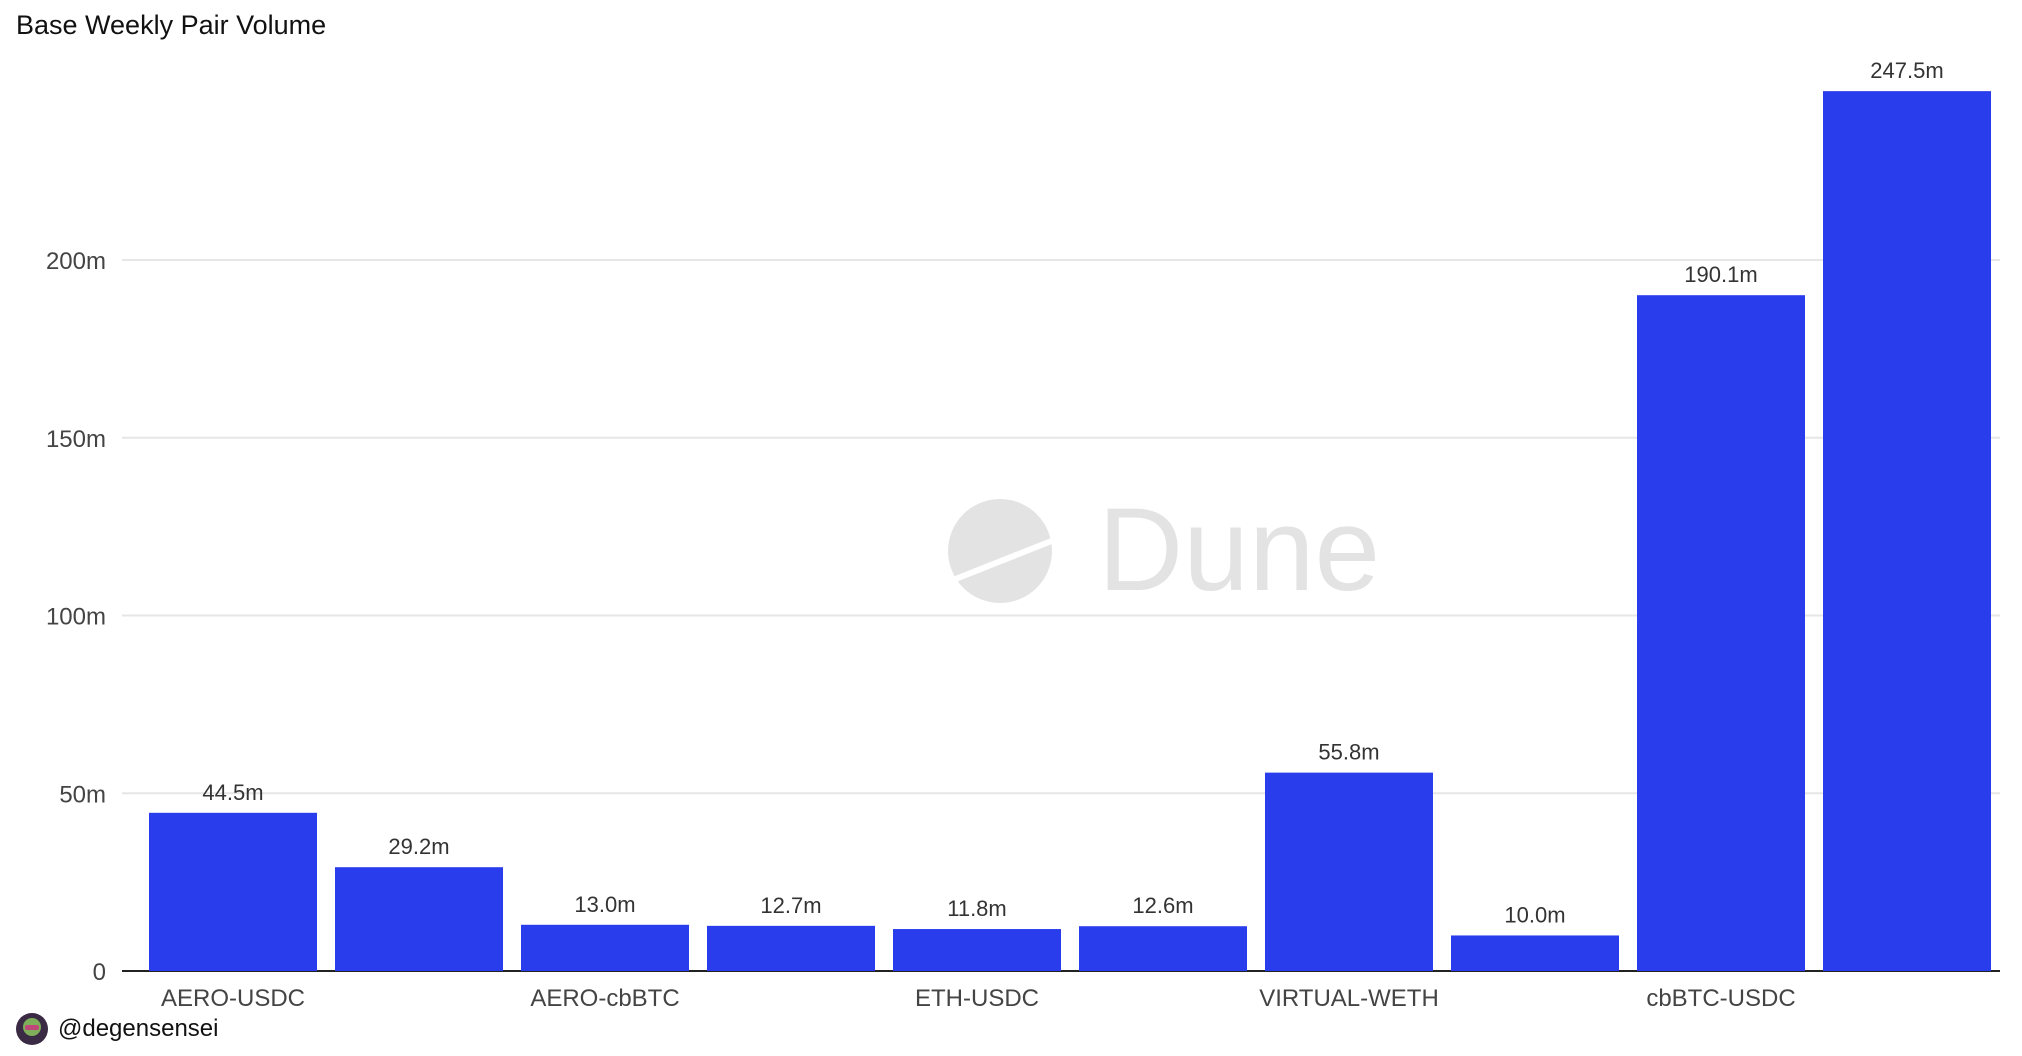 The image size is (2022, 1056). I want to click on x-tick-label: AERO-cbBTC, so click(604, 998).